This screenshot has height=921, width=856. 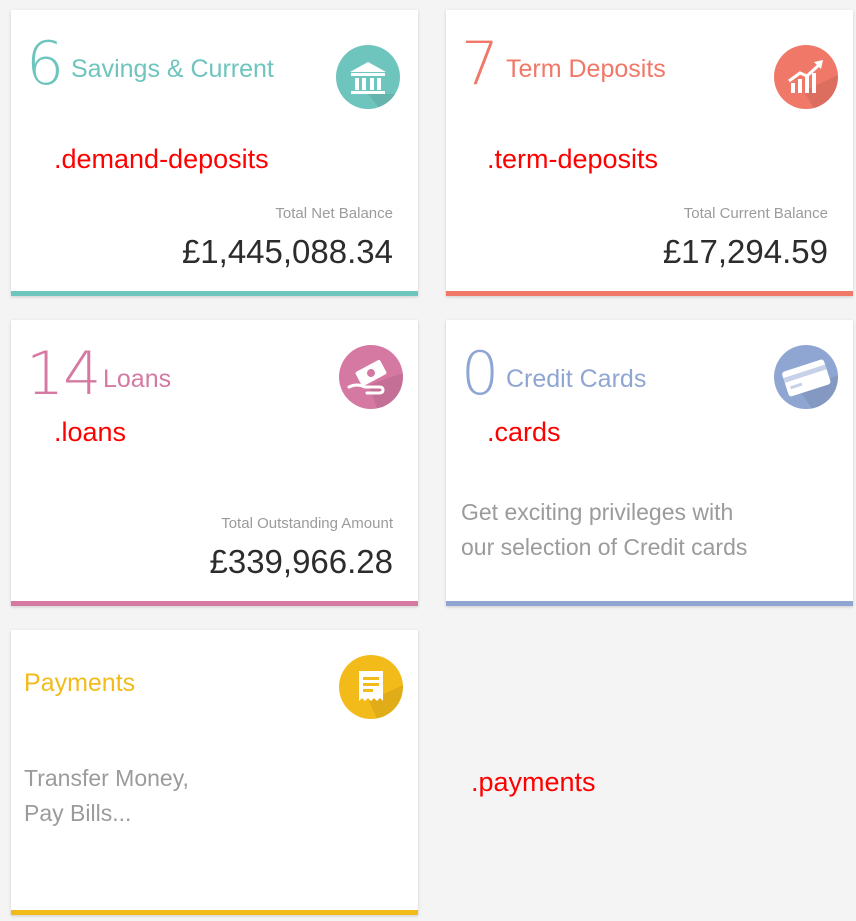 What do you see at coordinates (480, 64) in the screenshot?
I see `term-deposits-count: 7` at bounding box center [480, 64].